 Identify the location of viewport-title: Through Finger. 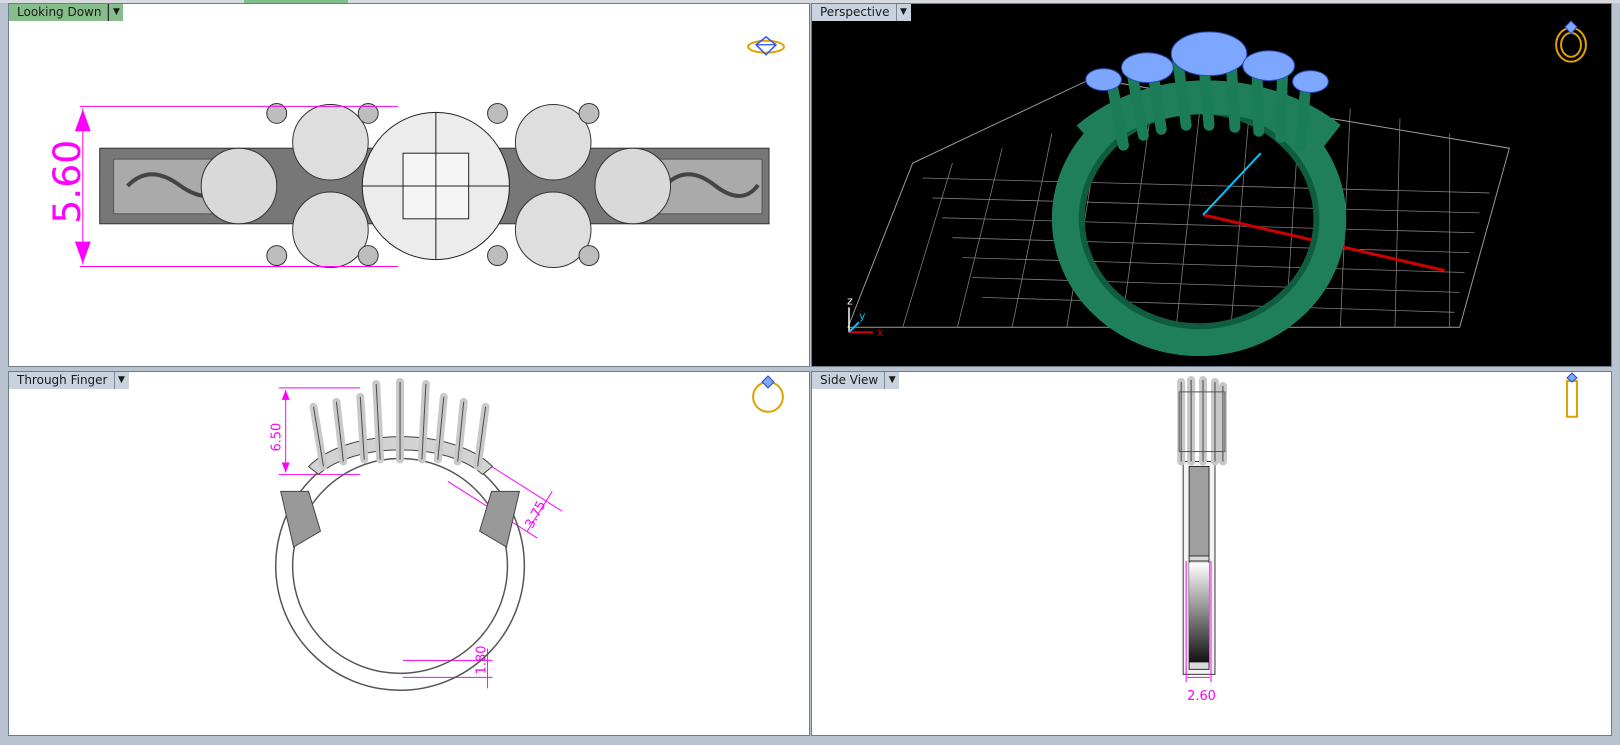
(62, 380).